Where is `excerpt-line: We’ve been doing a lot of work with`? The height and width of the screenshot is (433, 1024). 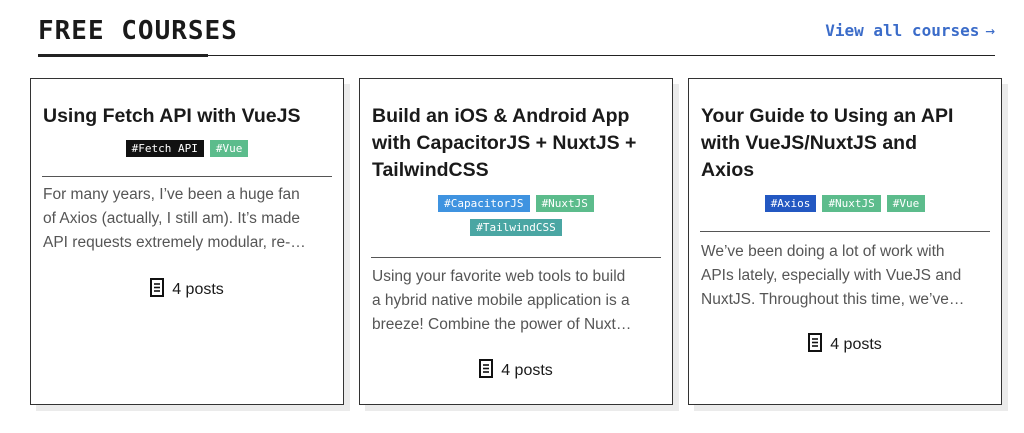
excerpt-line: We’ve been doing a lot of work with is located at coordinates (823, 251).